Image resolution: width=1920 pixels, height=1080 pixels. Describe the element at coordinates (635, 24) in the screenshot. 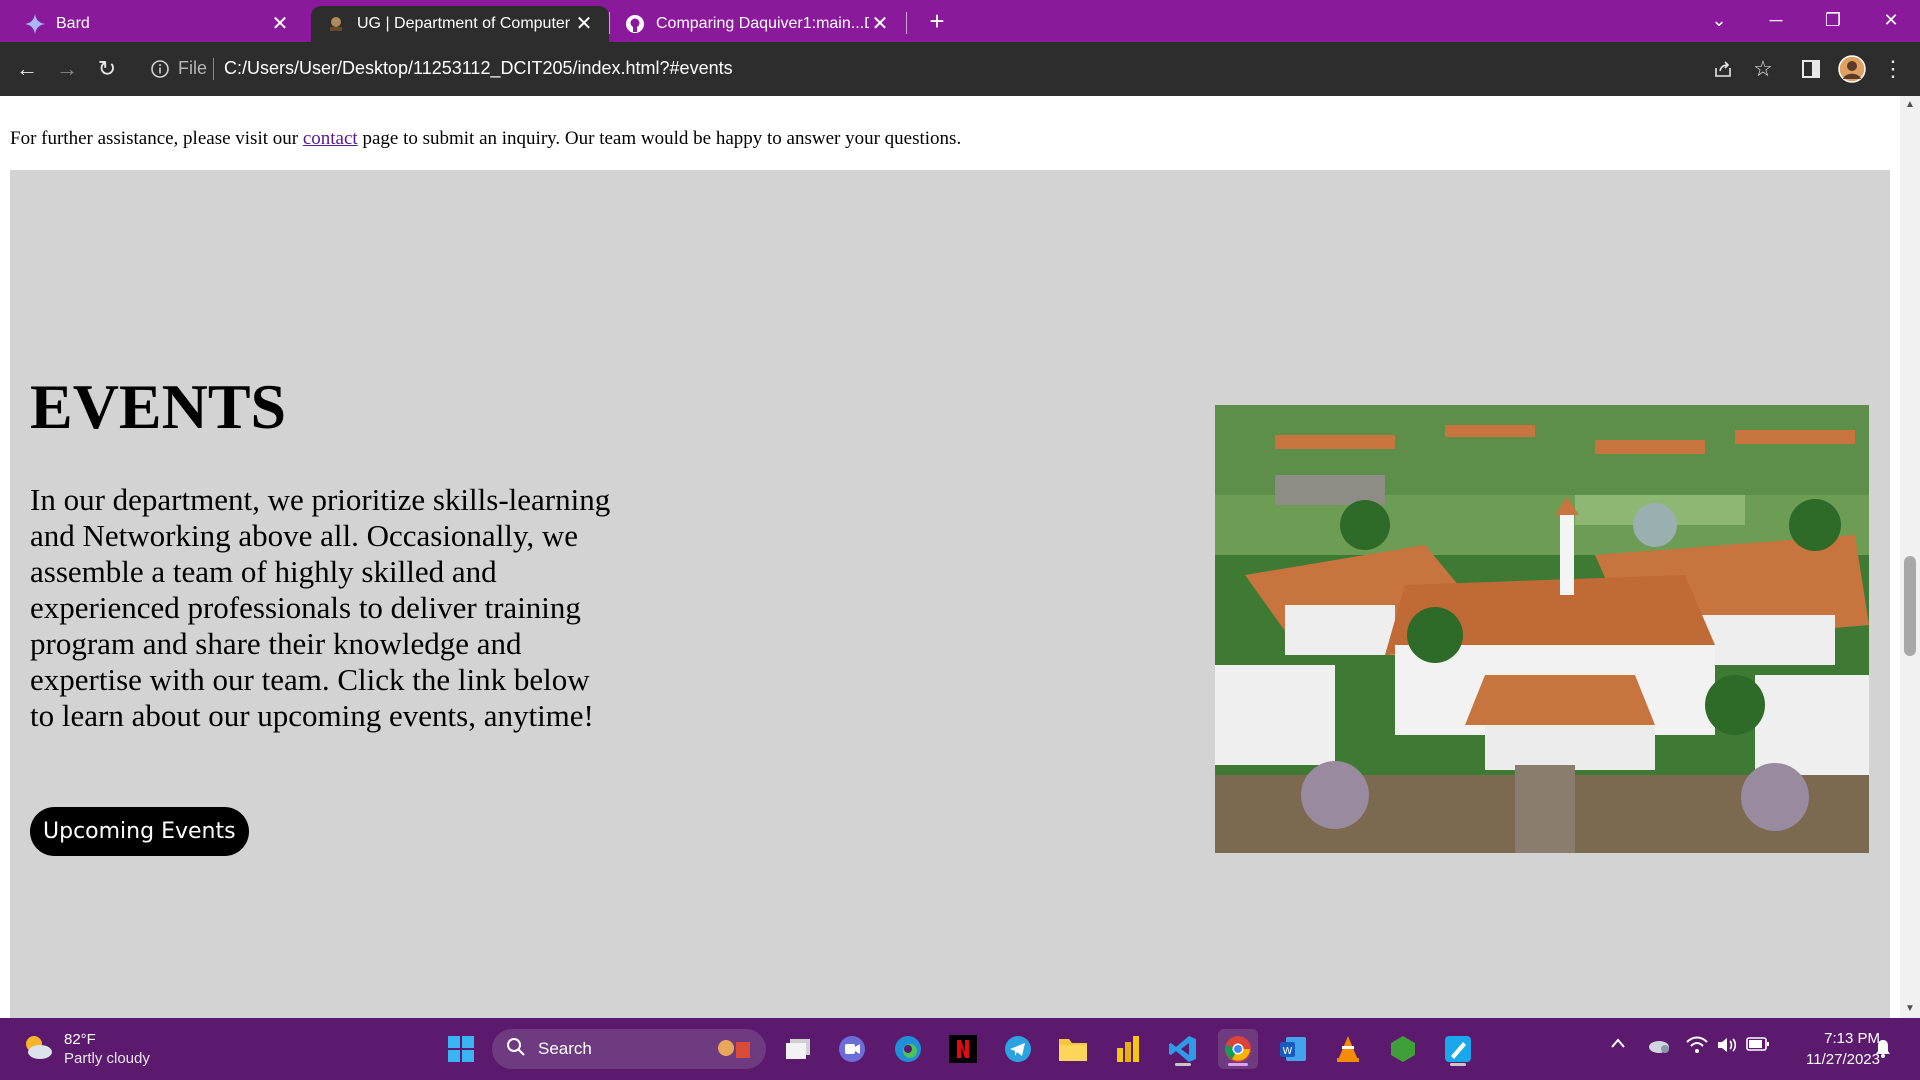

I see `github-icon` at that location.